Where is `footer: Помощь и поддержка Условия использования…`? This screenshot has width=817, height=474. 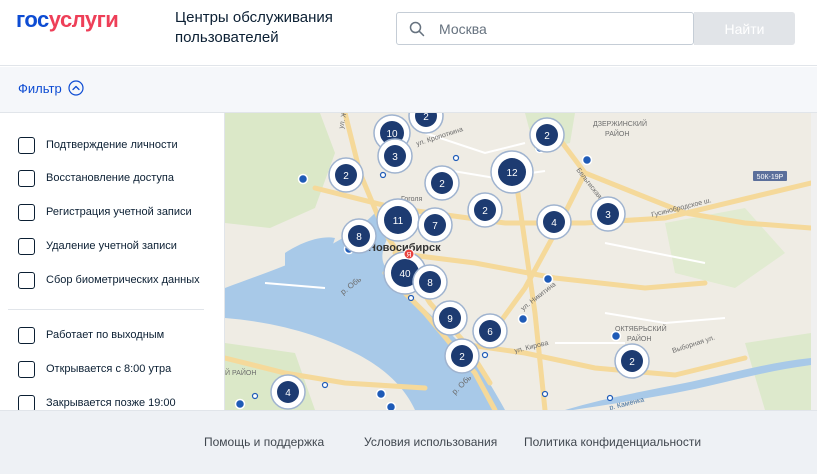 footer: Помощь и поддержка Условия использования… is located at coordinates (408, 442).